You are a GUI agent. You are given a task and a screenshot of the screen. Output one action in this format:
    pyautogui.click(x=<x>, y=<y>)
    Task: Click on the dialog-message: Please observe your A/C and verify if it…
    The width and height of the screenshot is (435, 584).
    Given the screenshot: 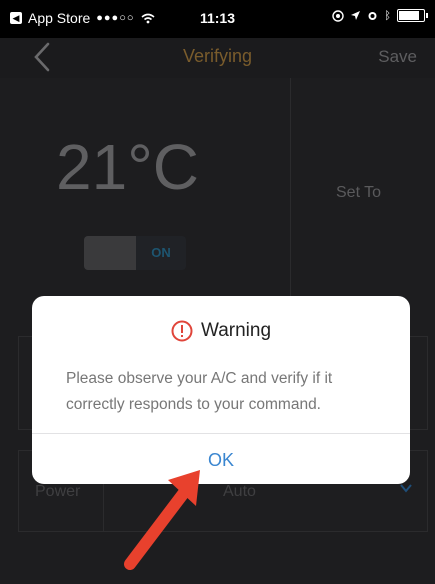 What is the action you would take?
    pyautogui.click(x=199, y=391)
    